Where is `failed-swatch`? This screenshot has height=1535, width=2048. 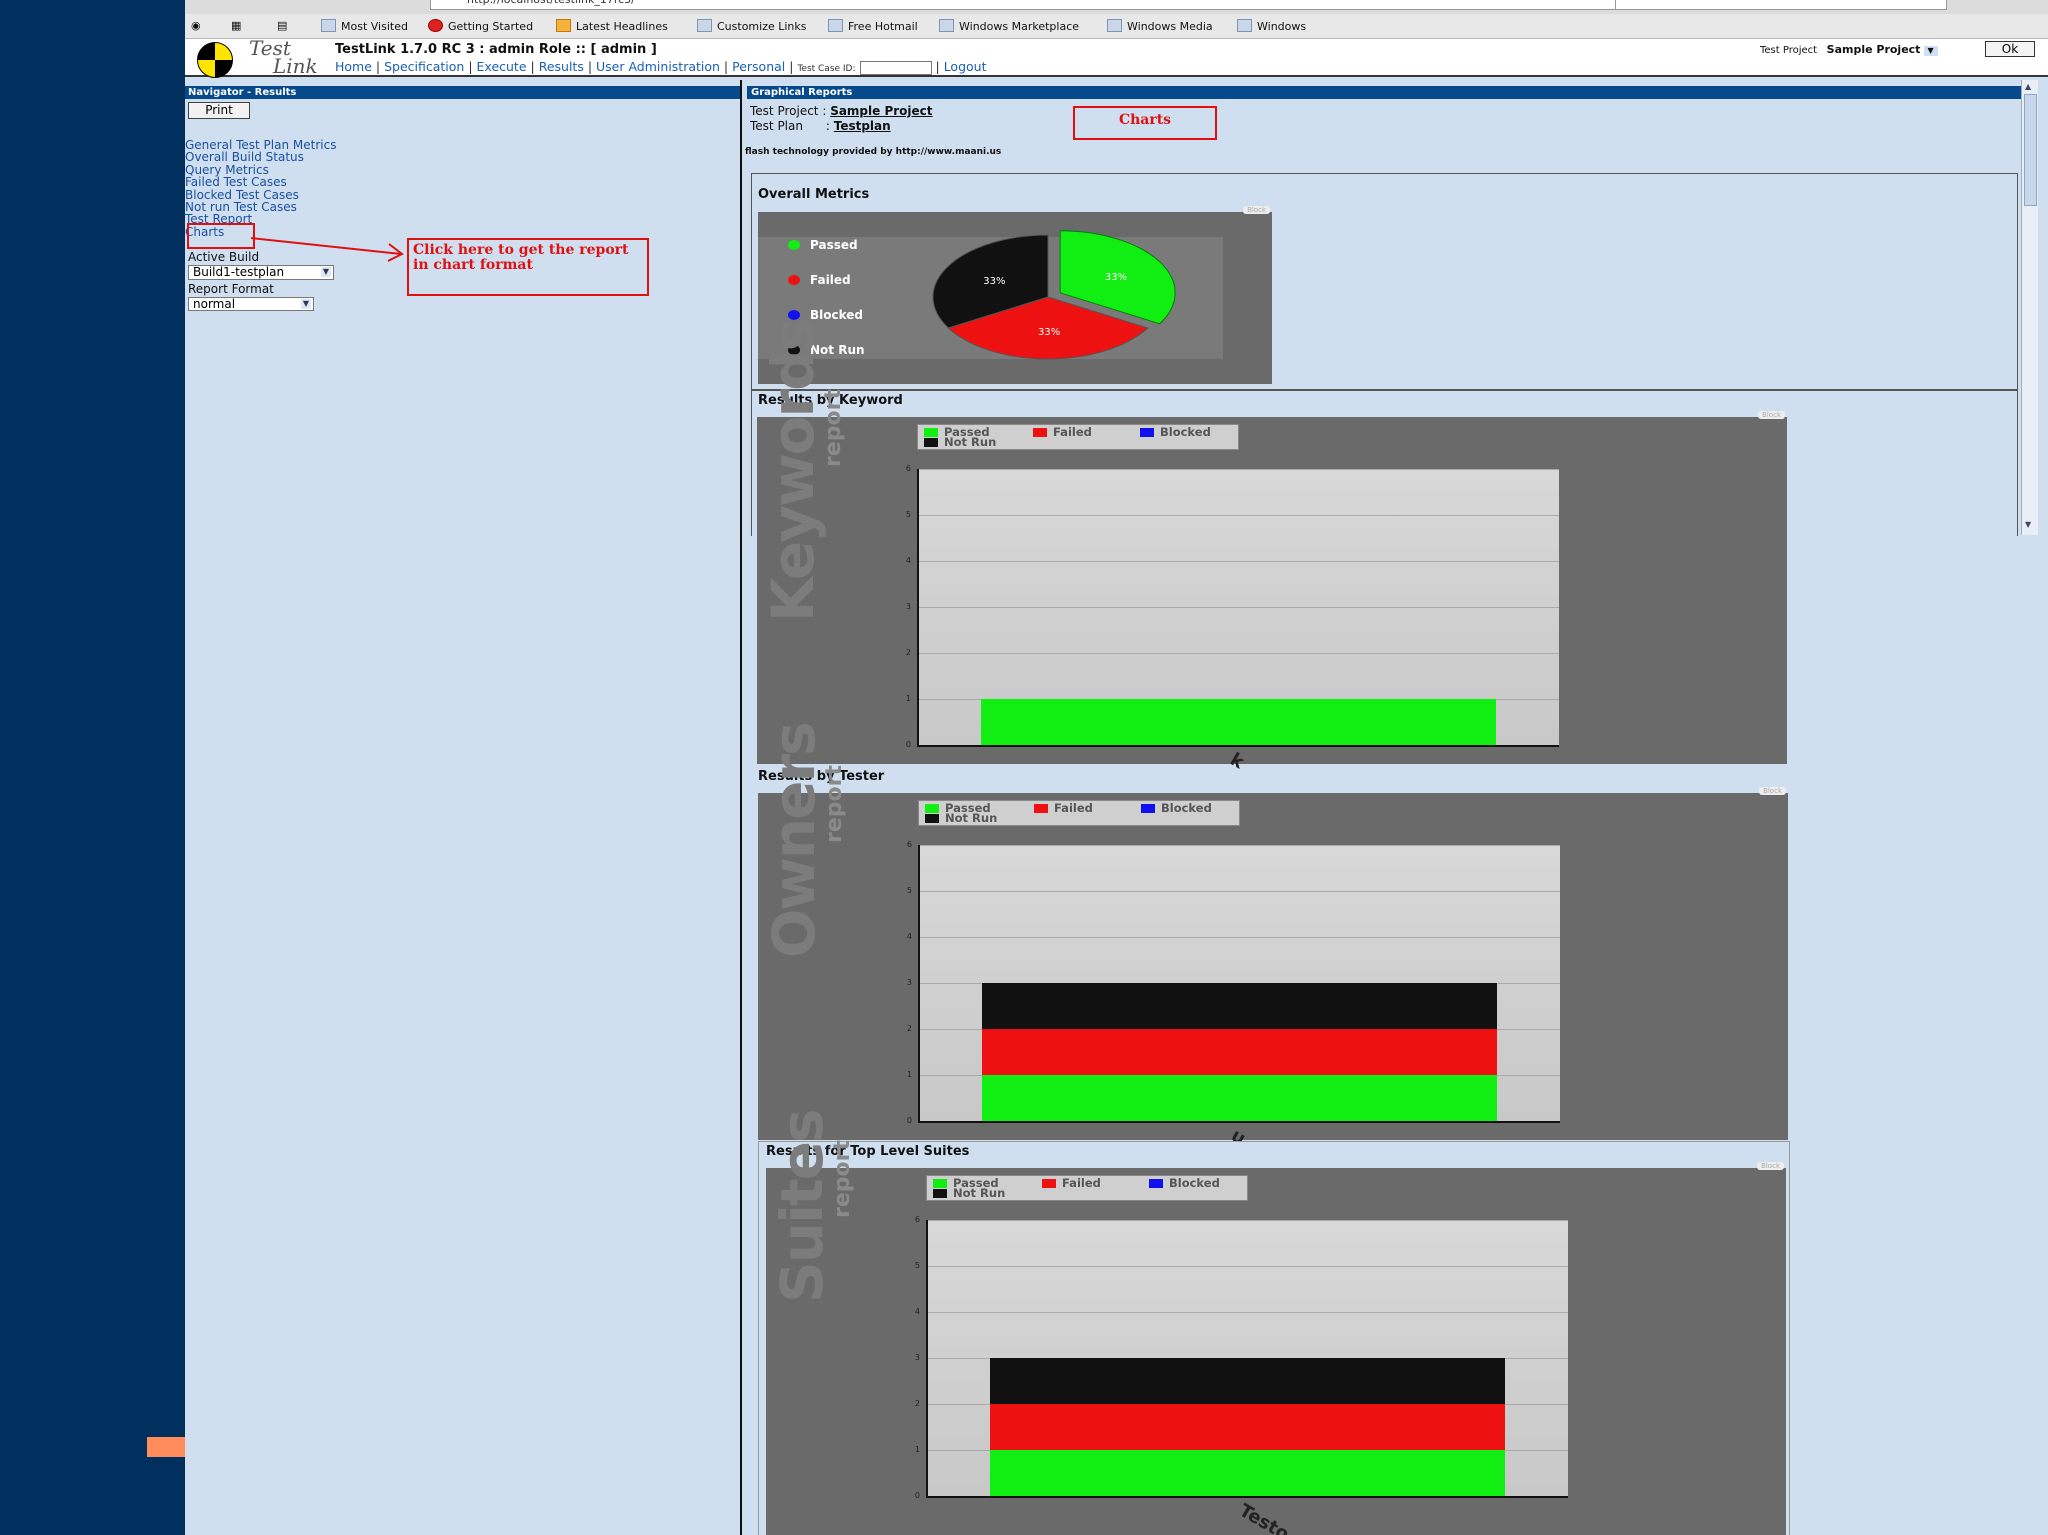 failed-swatch is located at coordinates (794, 280).